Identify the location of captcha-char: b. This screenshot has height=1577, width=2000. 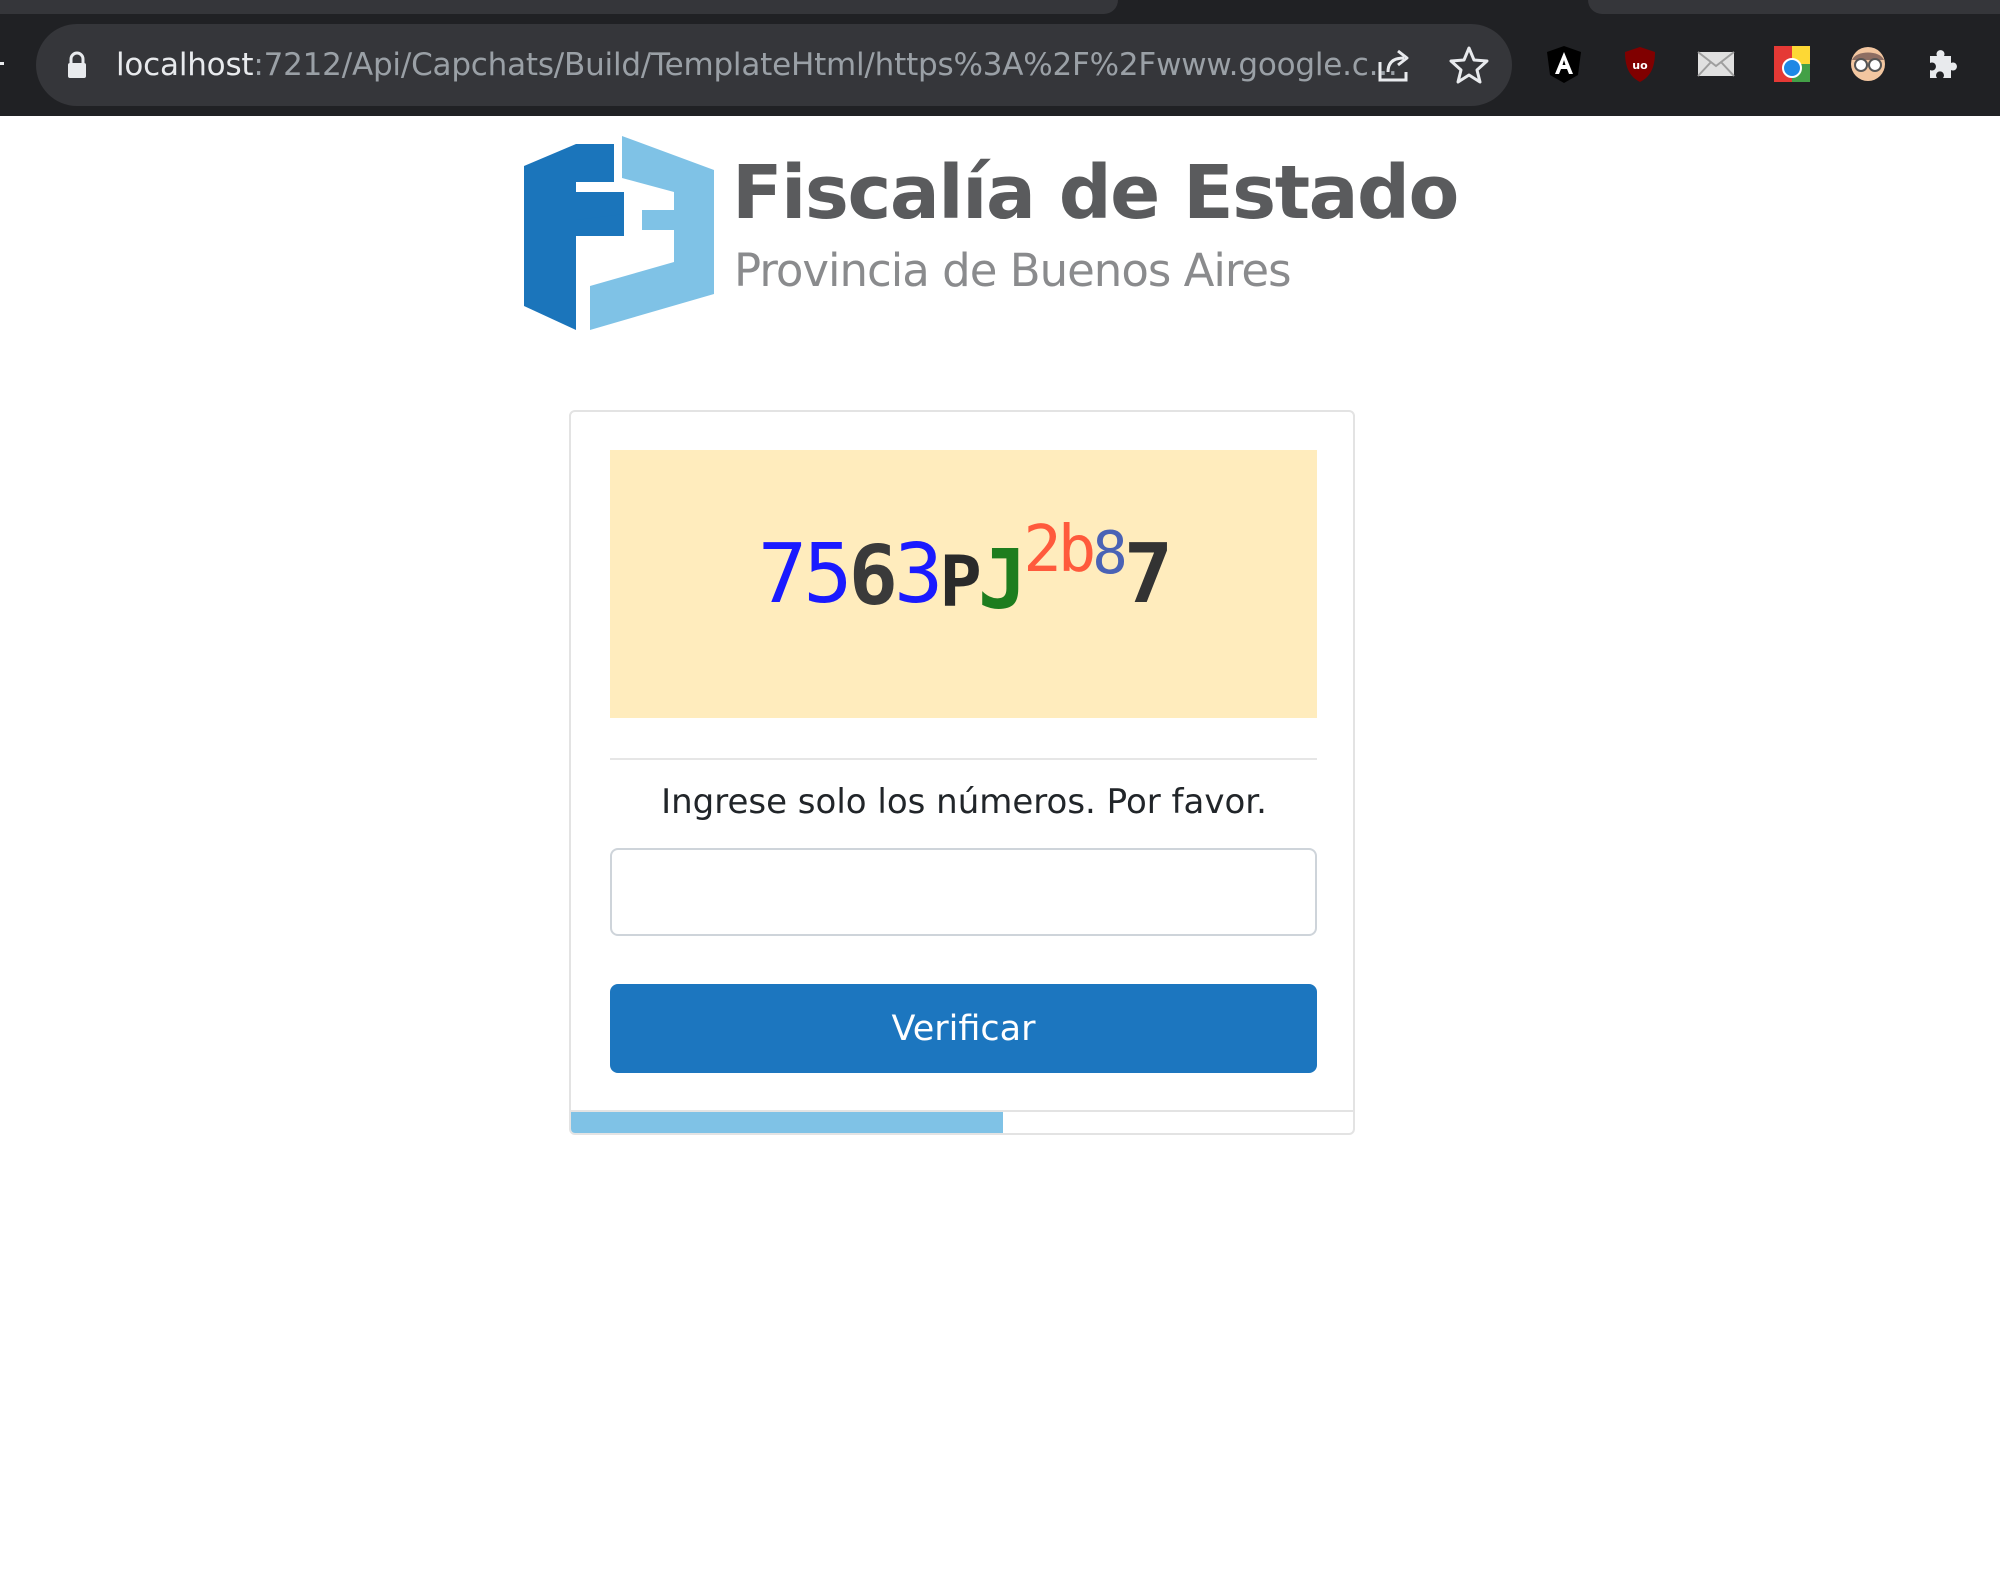
(1076, 550).